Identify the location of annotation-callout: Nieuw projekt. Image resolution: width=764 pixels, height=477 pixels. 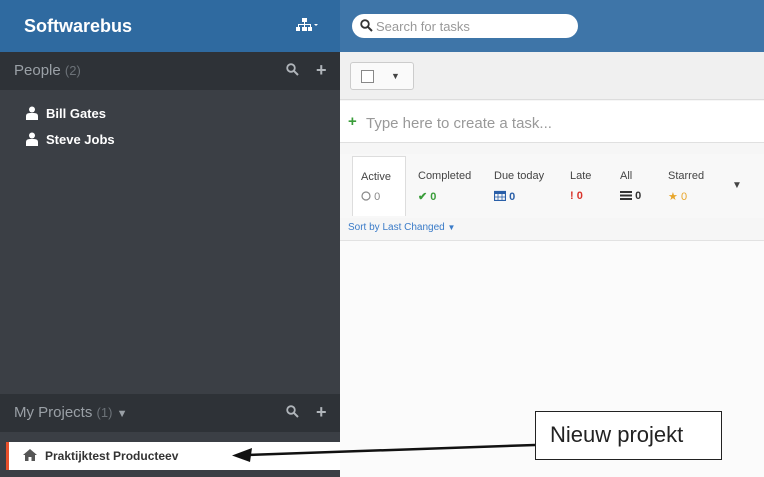
(628, 435).